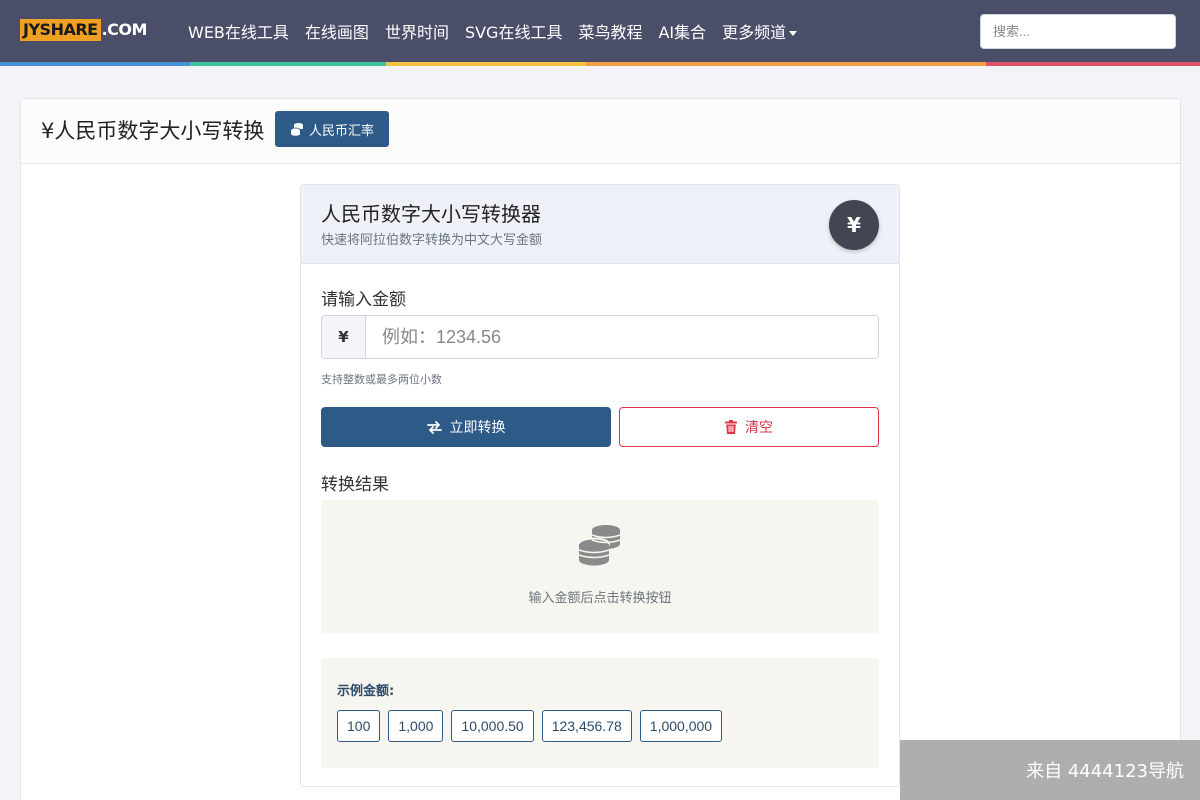 The height and width of the screenshot is (800, 1200). Describe the element at coordinates (363, 300) in the screenshot. I see `amount-label: 请输入金额` at that location.